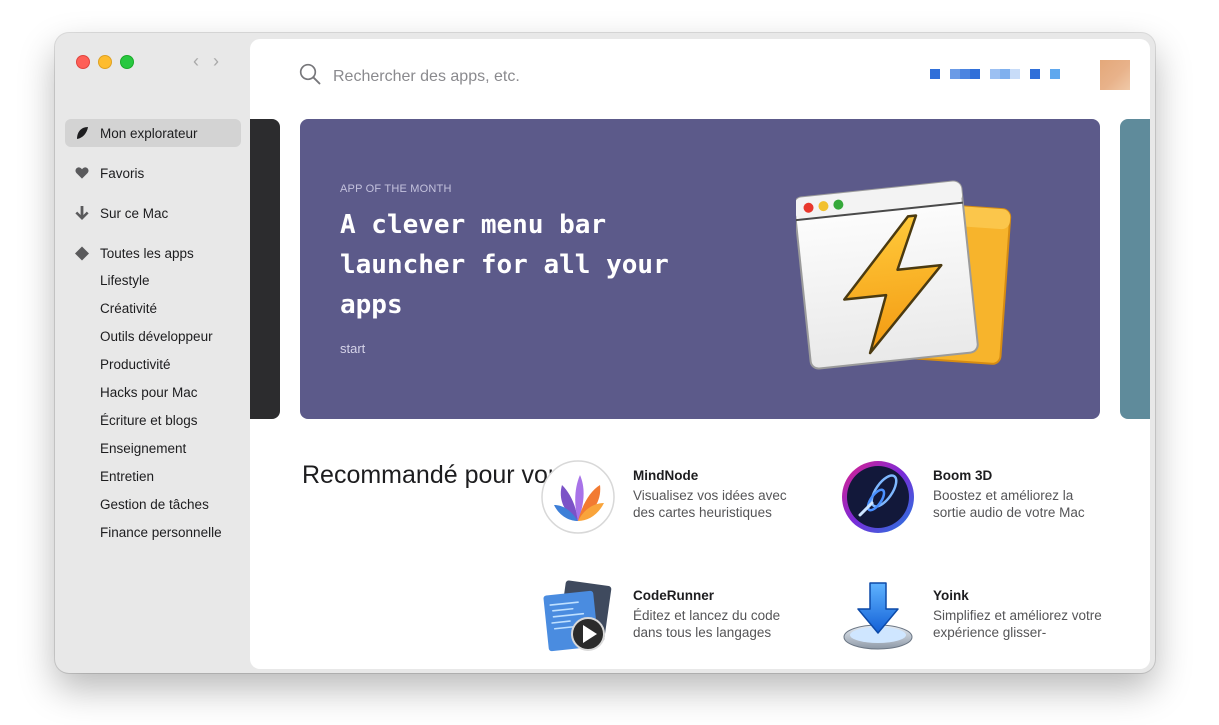  I want to click on window-controls, so click(105, 62).